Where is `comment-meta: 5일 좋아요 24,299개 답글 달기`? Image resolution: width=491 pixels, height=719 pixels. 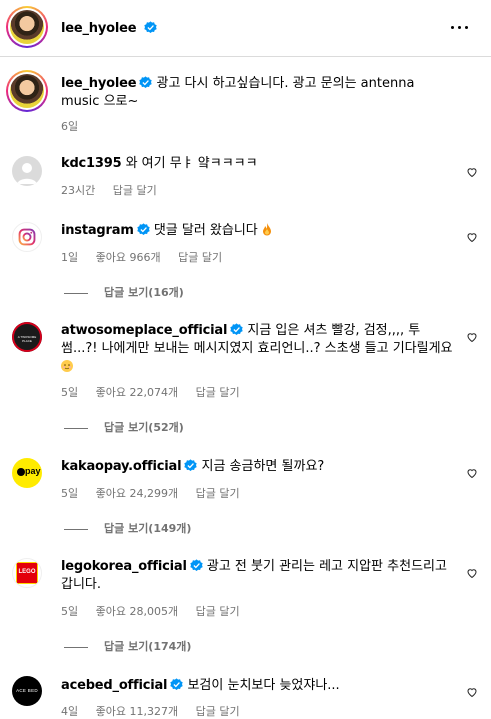 comment-meta: 5일 좋아요 24,299개 답글 달기 is located at coordinates (157, 493).